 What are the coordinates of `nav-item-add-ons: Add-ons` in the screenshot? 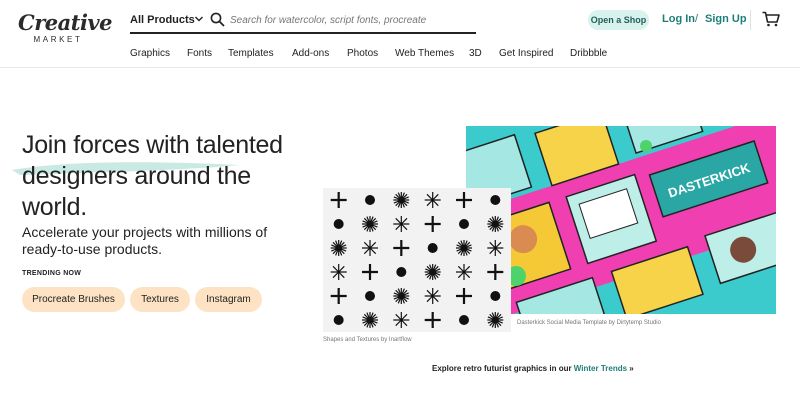 It's located at (310, 53).